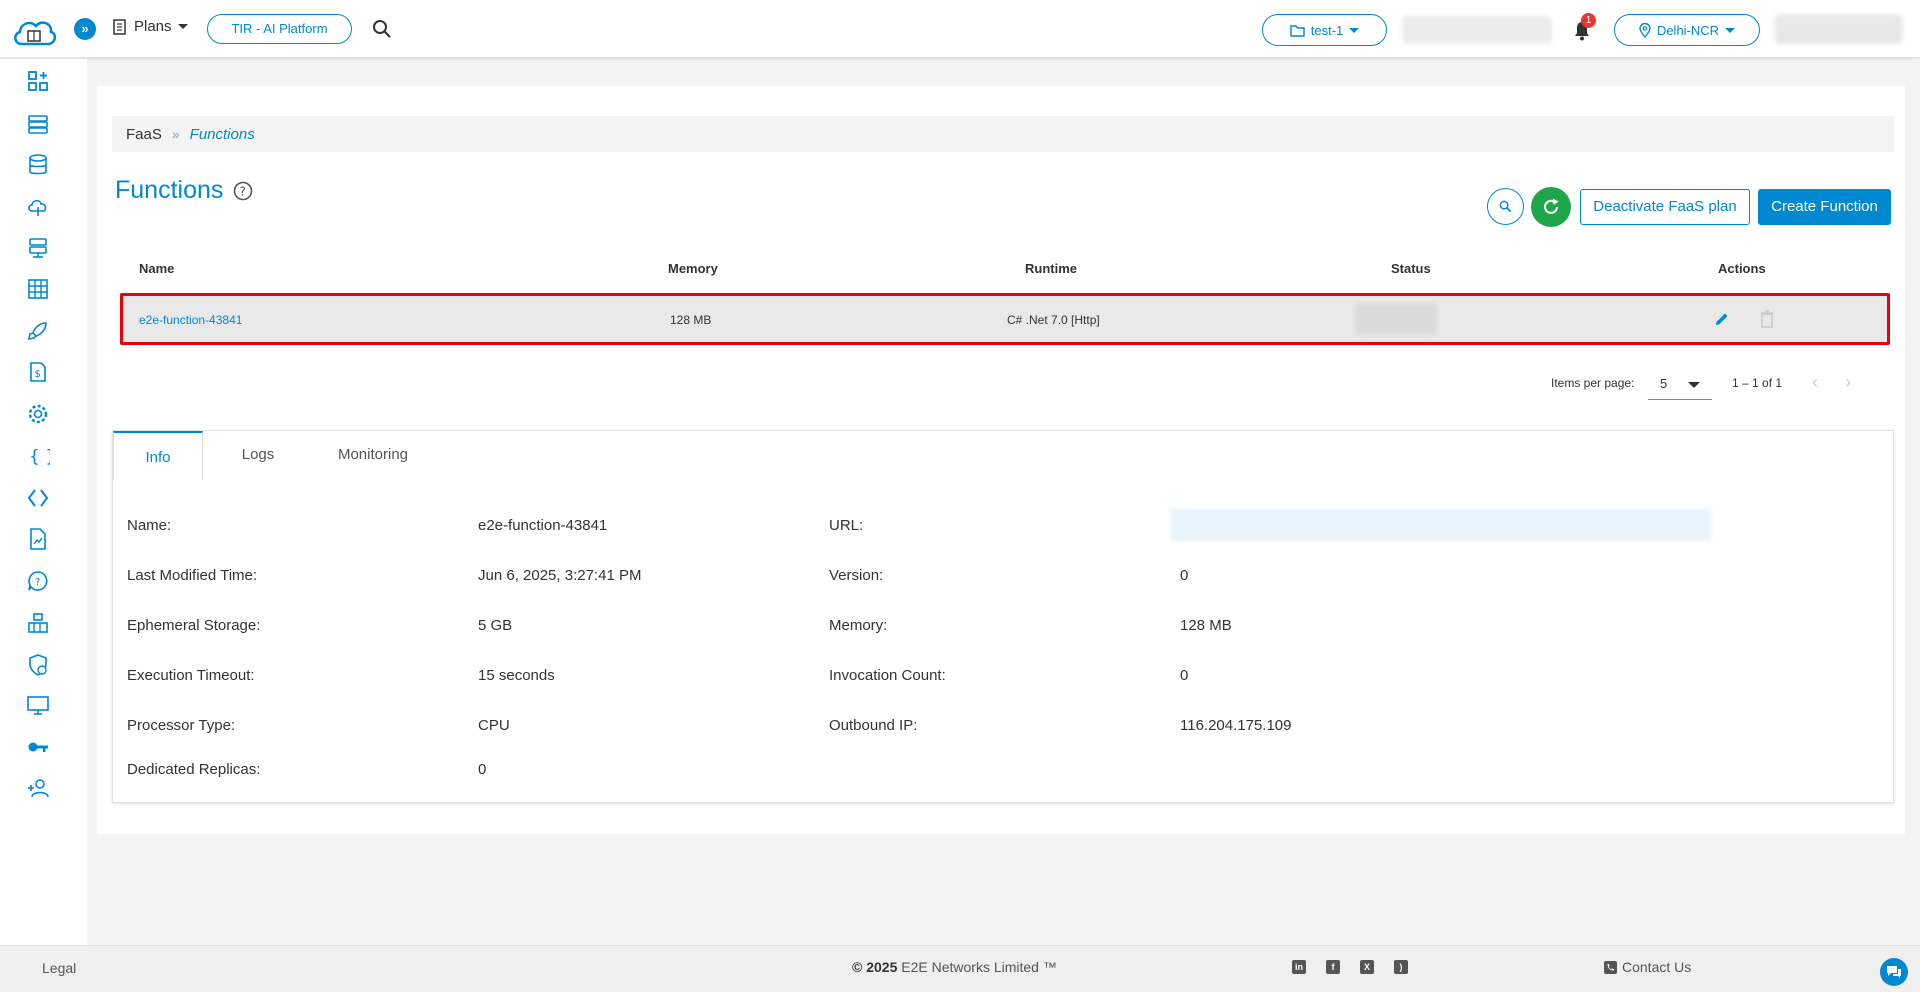 Image resolution: width=1920 pixels, height=992 pixels. Describe the element at coordinates (38, 747) in the screenshot. I see `key-icon` at that location.